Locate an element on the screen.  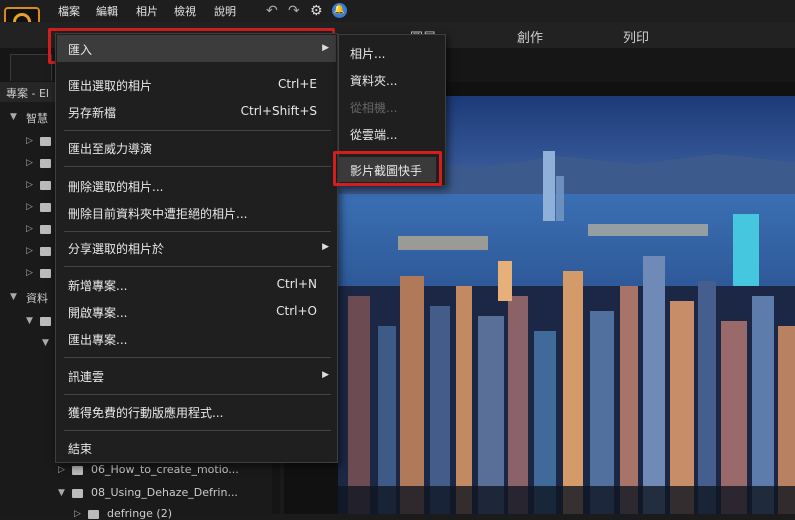
menu-item-export-selected: 匯出選取的相片 is located at coordinates (110, 85).